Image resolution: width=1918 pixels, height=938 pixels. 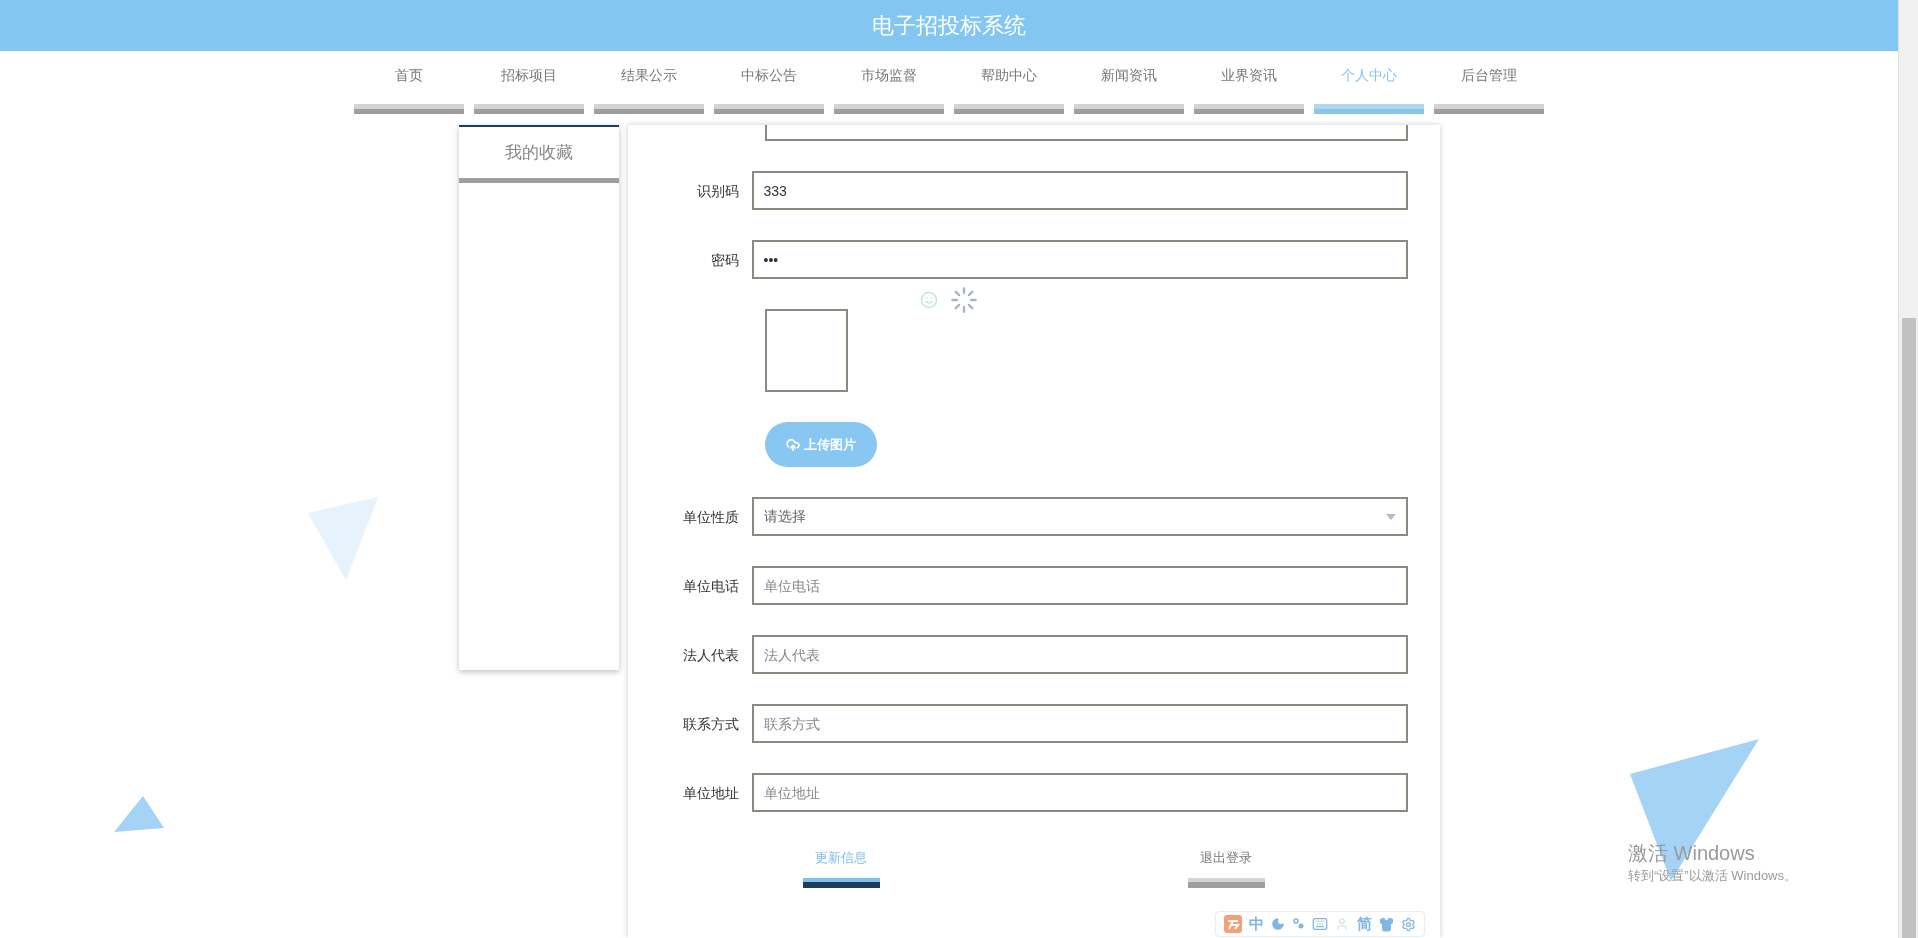 I want to click on field-label: 联系方式, so click(x=710, y=723).